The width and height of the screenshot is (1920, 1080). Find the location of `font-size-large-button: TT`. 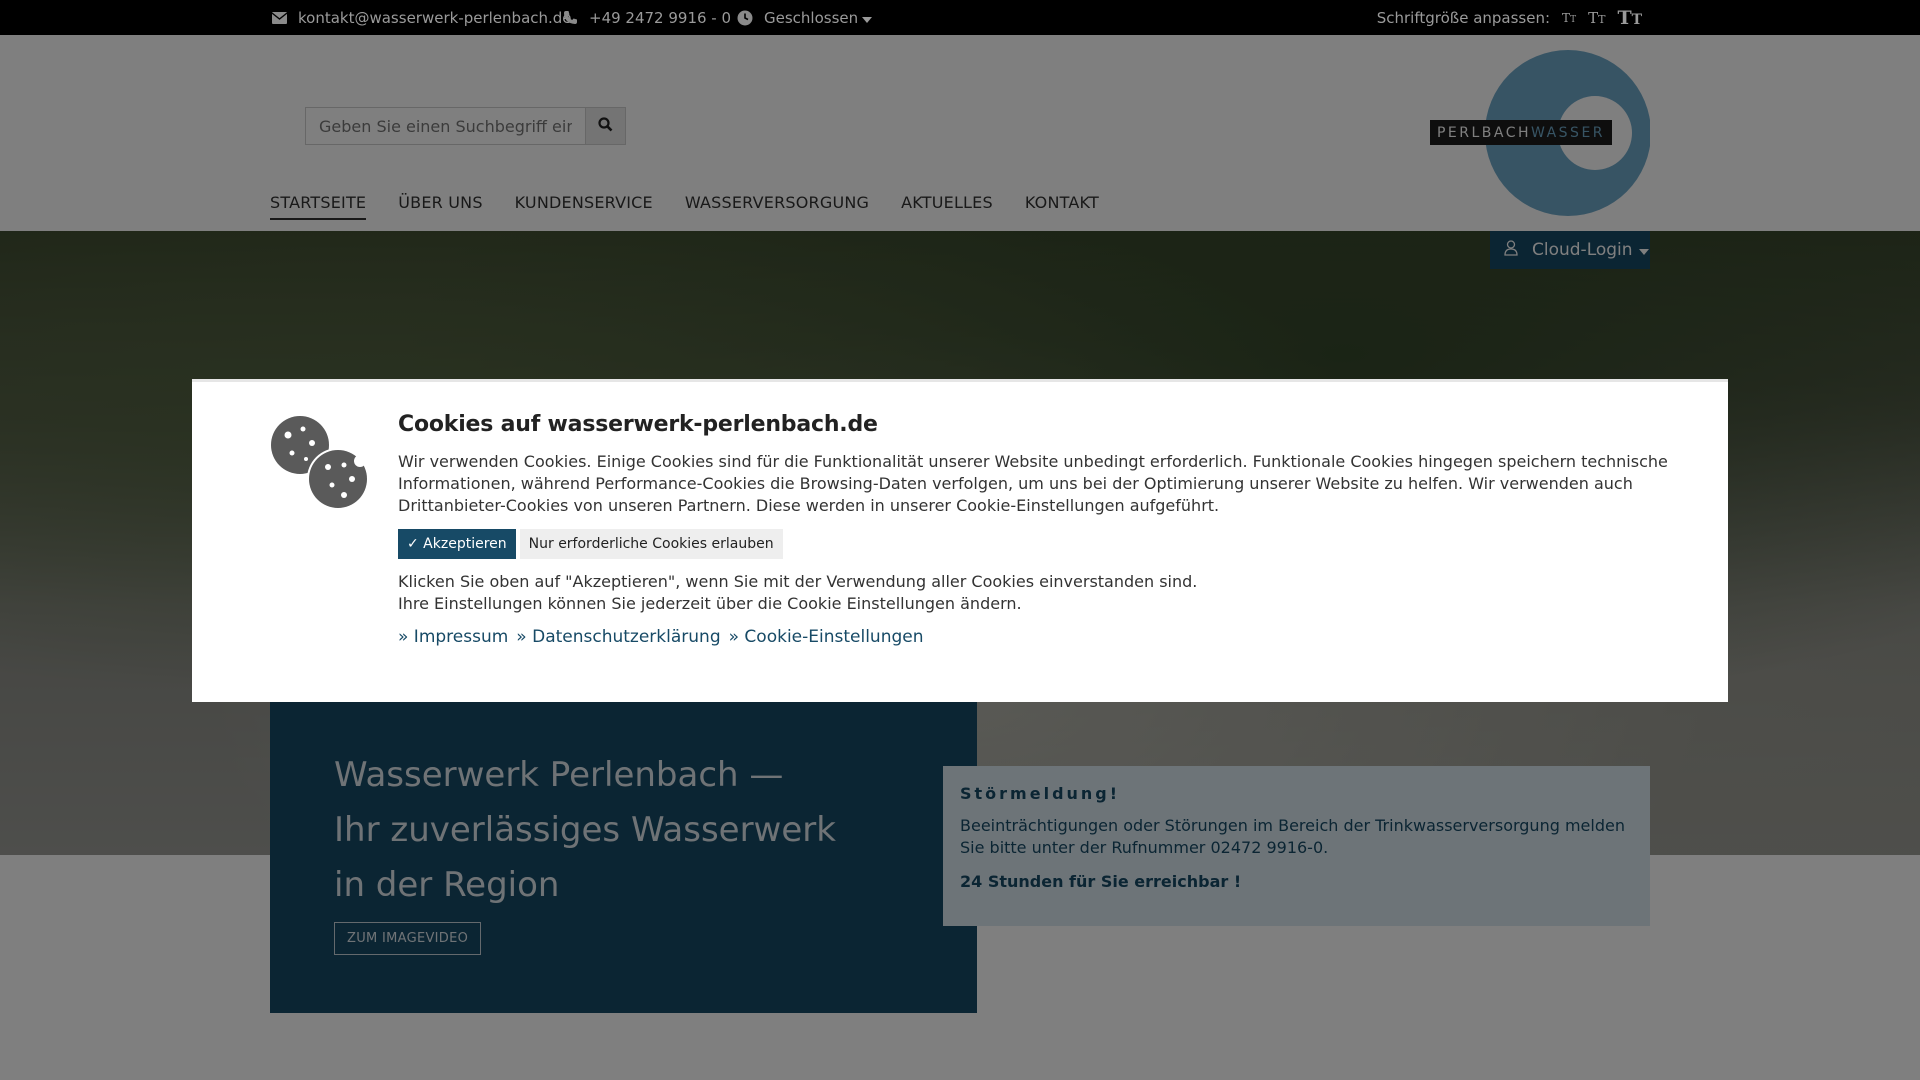

font-size-large-button: TT is located at coordinates (1629, 18).